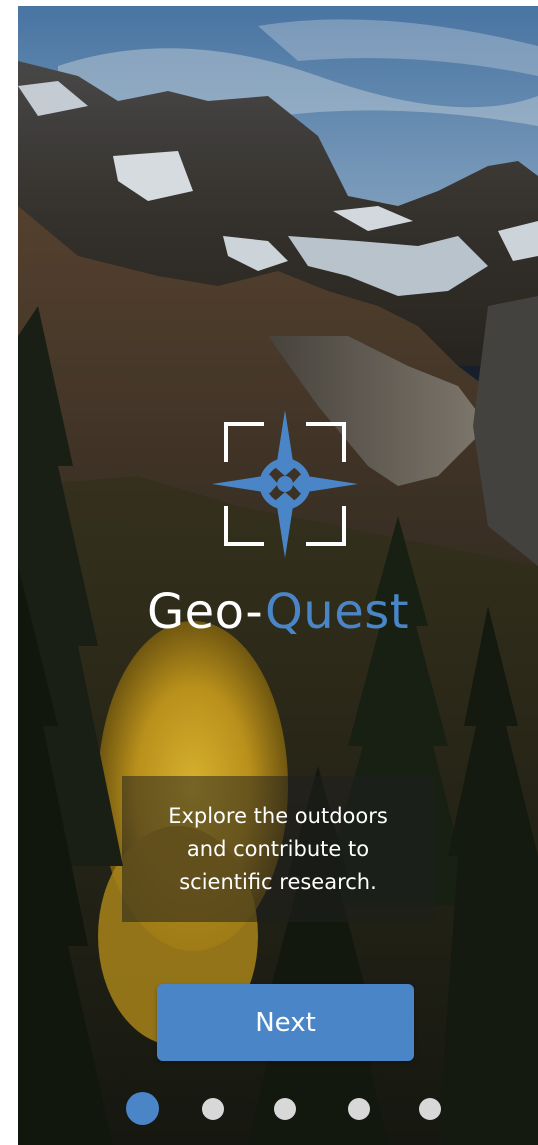  I want to click on page-dot-1-active, so click(142, 1108).